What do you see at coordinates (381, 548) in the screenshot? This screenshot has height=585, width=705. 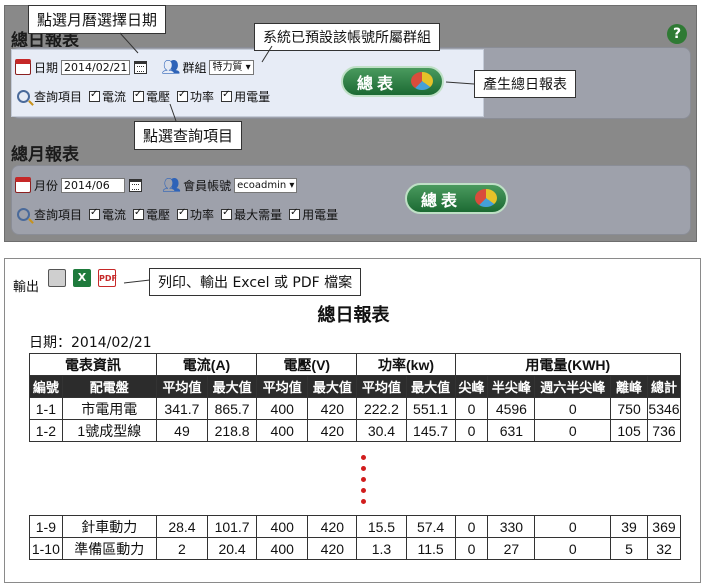 I see `table-cell: 1.3` at bounding box center [381, 548].